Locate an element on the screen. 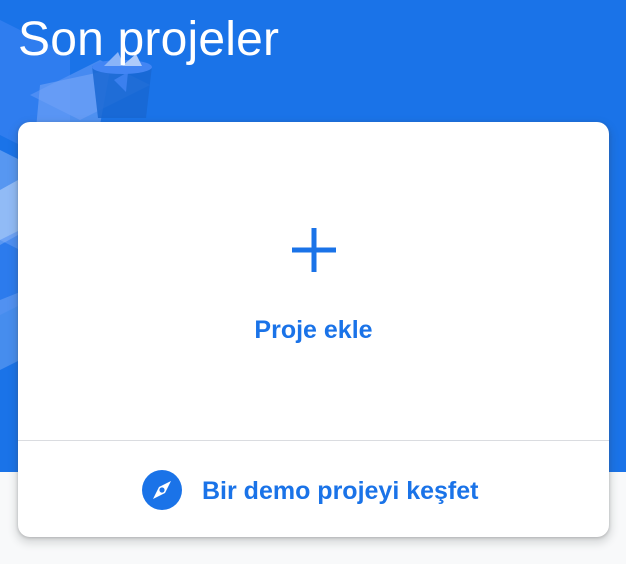 This screenshot has height=564, width=626. demo-project-label: Bir demo projeyi keşfet is located at coordinates (340, 491).